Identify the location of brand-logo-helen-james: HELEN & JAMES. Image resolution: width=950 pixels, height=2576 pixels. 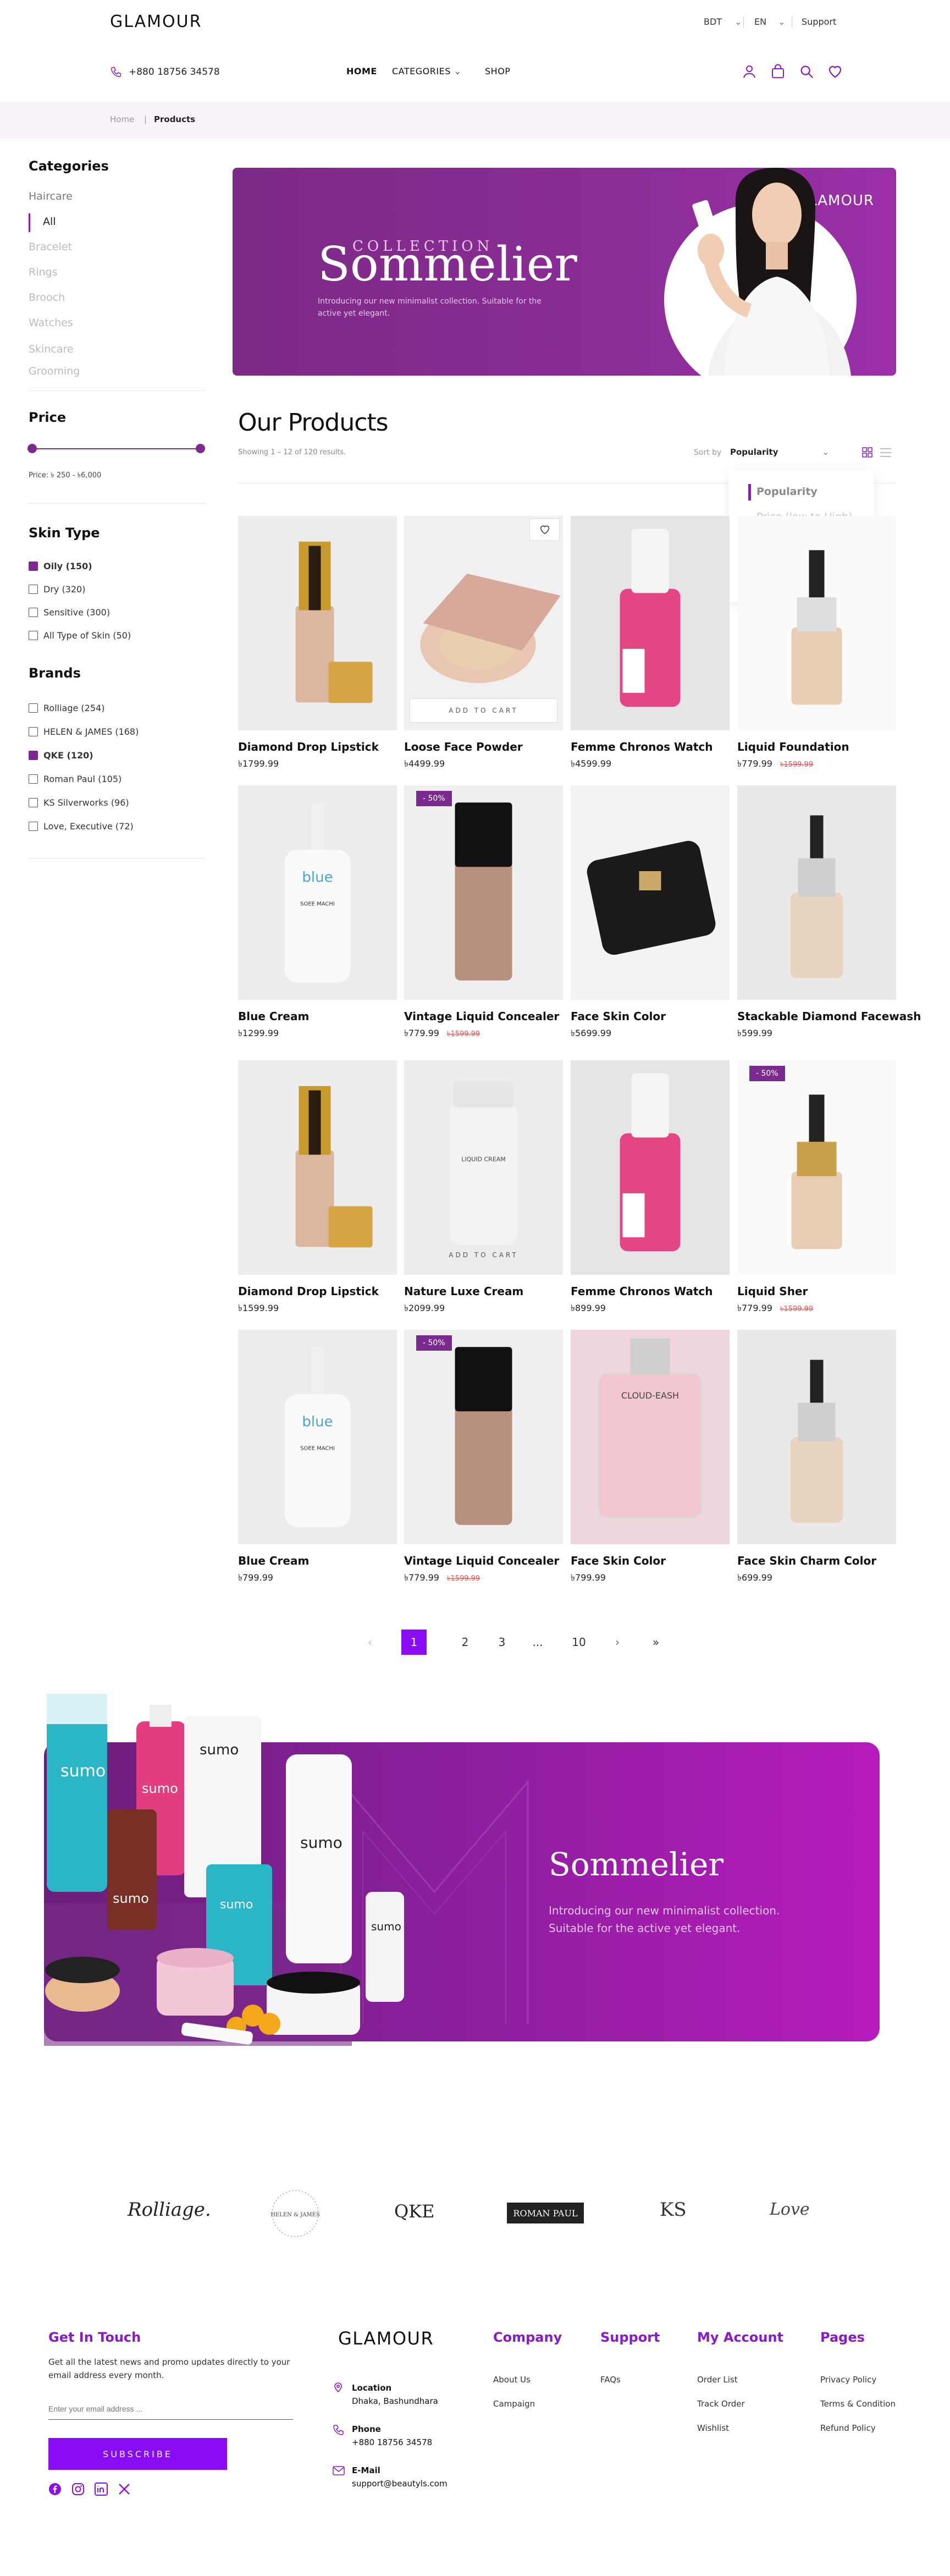
(295, 2213).